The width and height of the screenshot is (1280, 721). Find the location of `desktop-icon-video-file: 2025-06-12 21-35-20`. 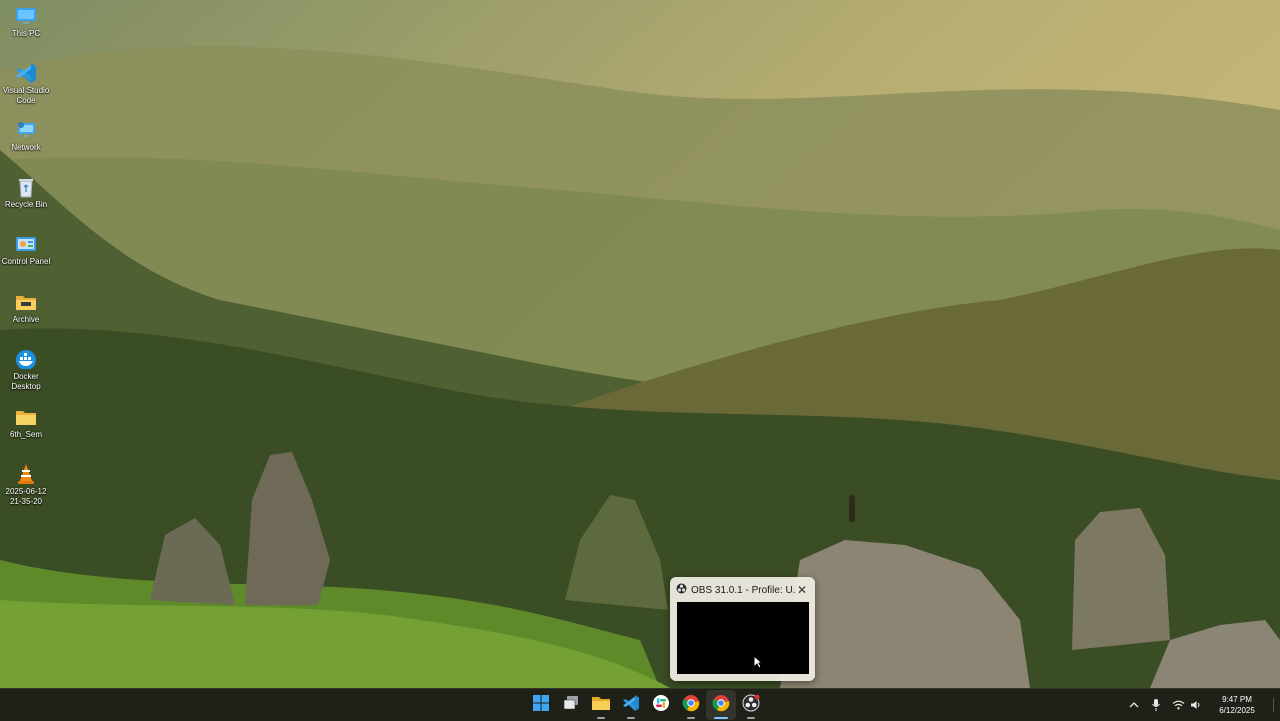

desktop-icon-video-file: 2025-06-12 21-35-20 is located at coordinates (26, 485).